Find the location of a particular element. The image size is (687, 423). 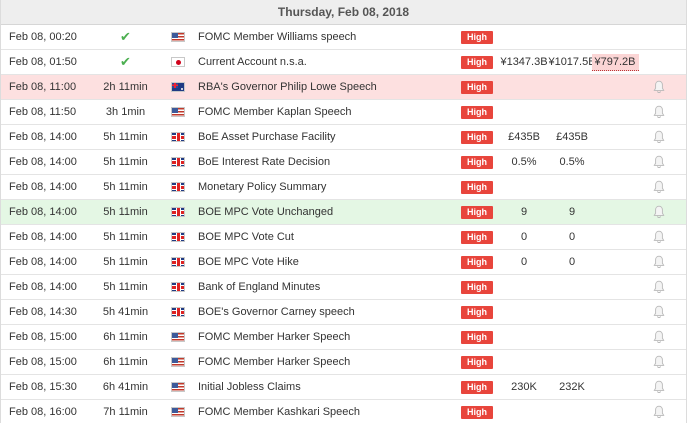

event-name: Current Account n.s.a. is located at coordinates (325, 62).